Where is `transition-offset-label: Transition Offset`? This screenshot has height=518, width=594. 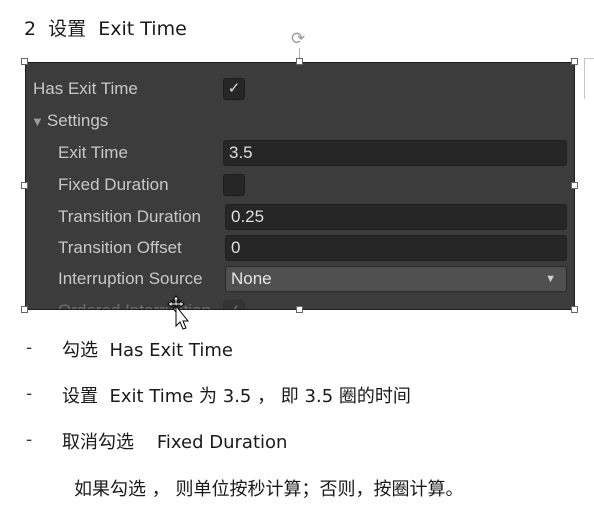
transition-offset-label: Transition Offset is located at coordinates (120, 247).